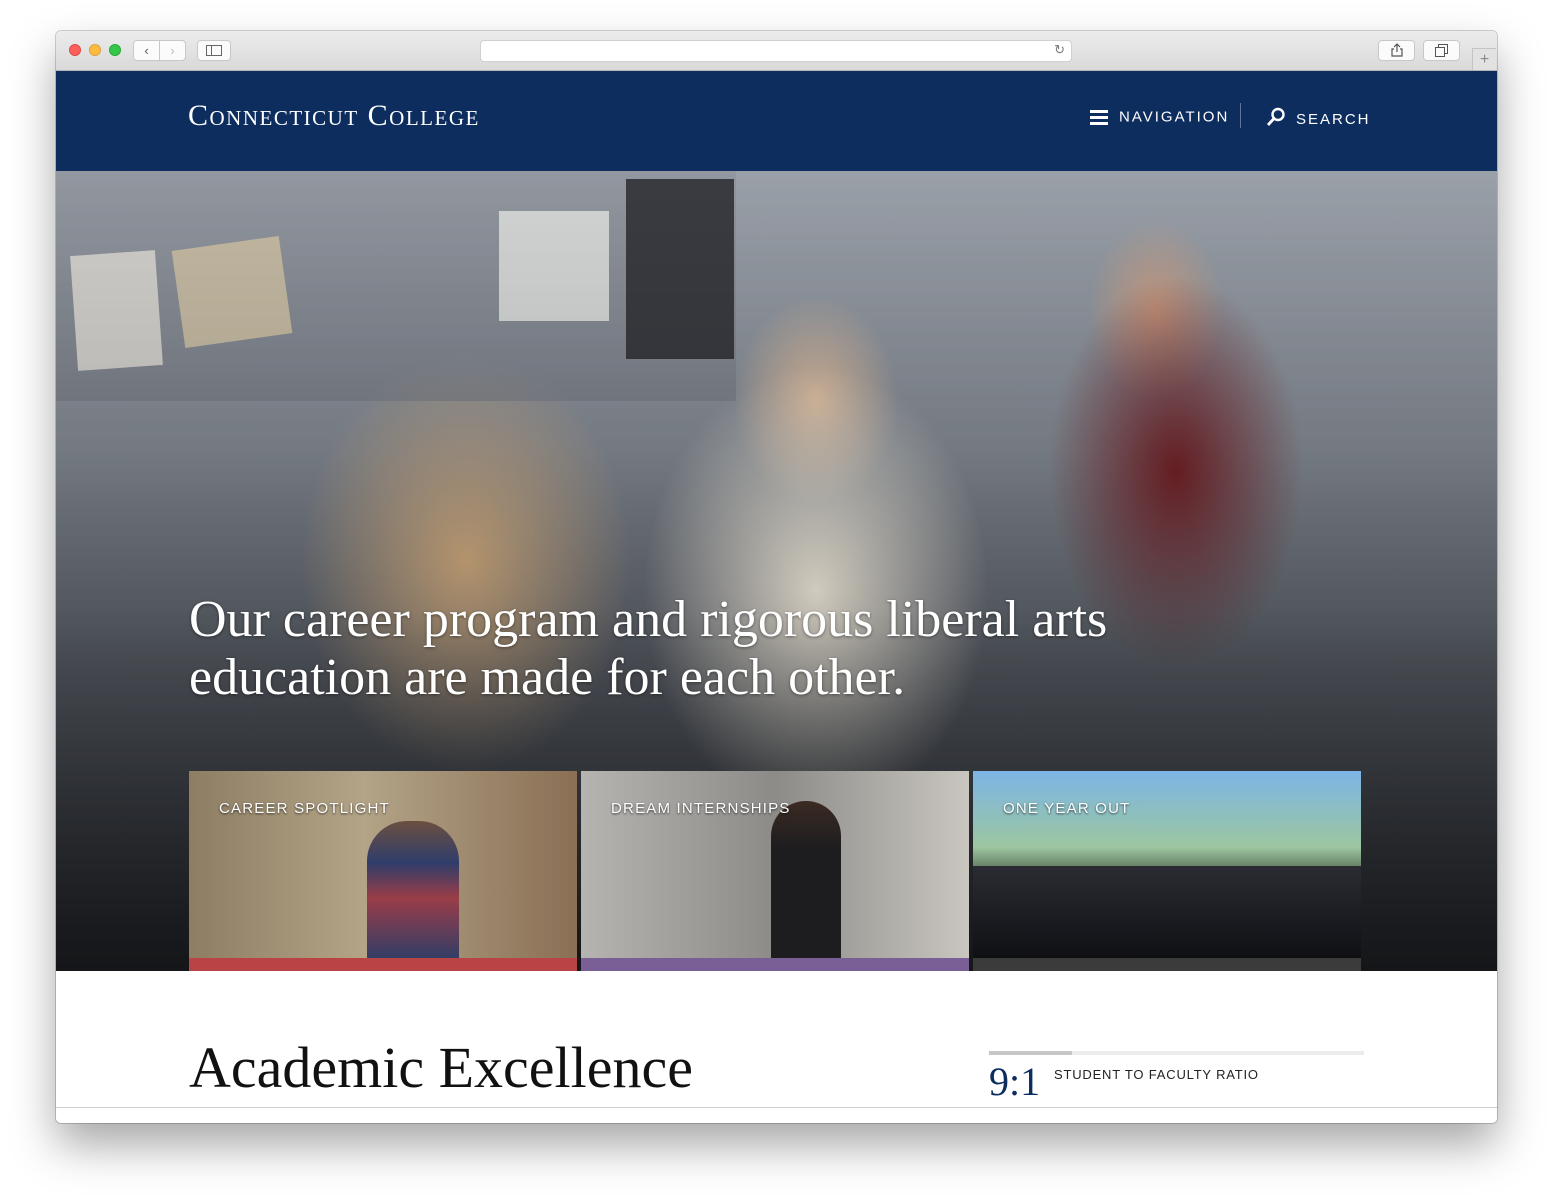 The height and width of the screenshot is (1203, 1553). Describe the element at coordinates (1156, 1074) in the screenshot. I see `stat-label: STUDENT TO FACULTY RATIO` at that location.